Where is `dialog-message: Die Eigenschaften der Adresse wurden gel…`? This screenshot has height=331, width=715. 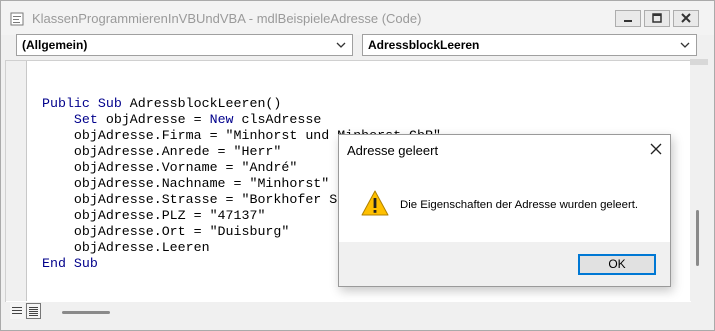
dialog-message: Die Eigenschaften der Adresse wurden gel… is located at coordinates (519, 205).